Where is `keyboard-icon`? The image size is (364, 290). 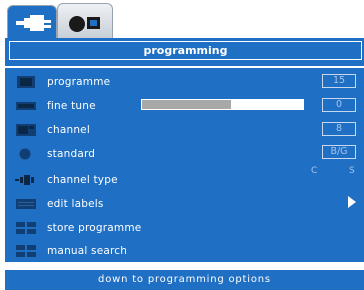
keyboard-icon is located at coordinates (26, 204).